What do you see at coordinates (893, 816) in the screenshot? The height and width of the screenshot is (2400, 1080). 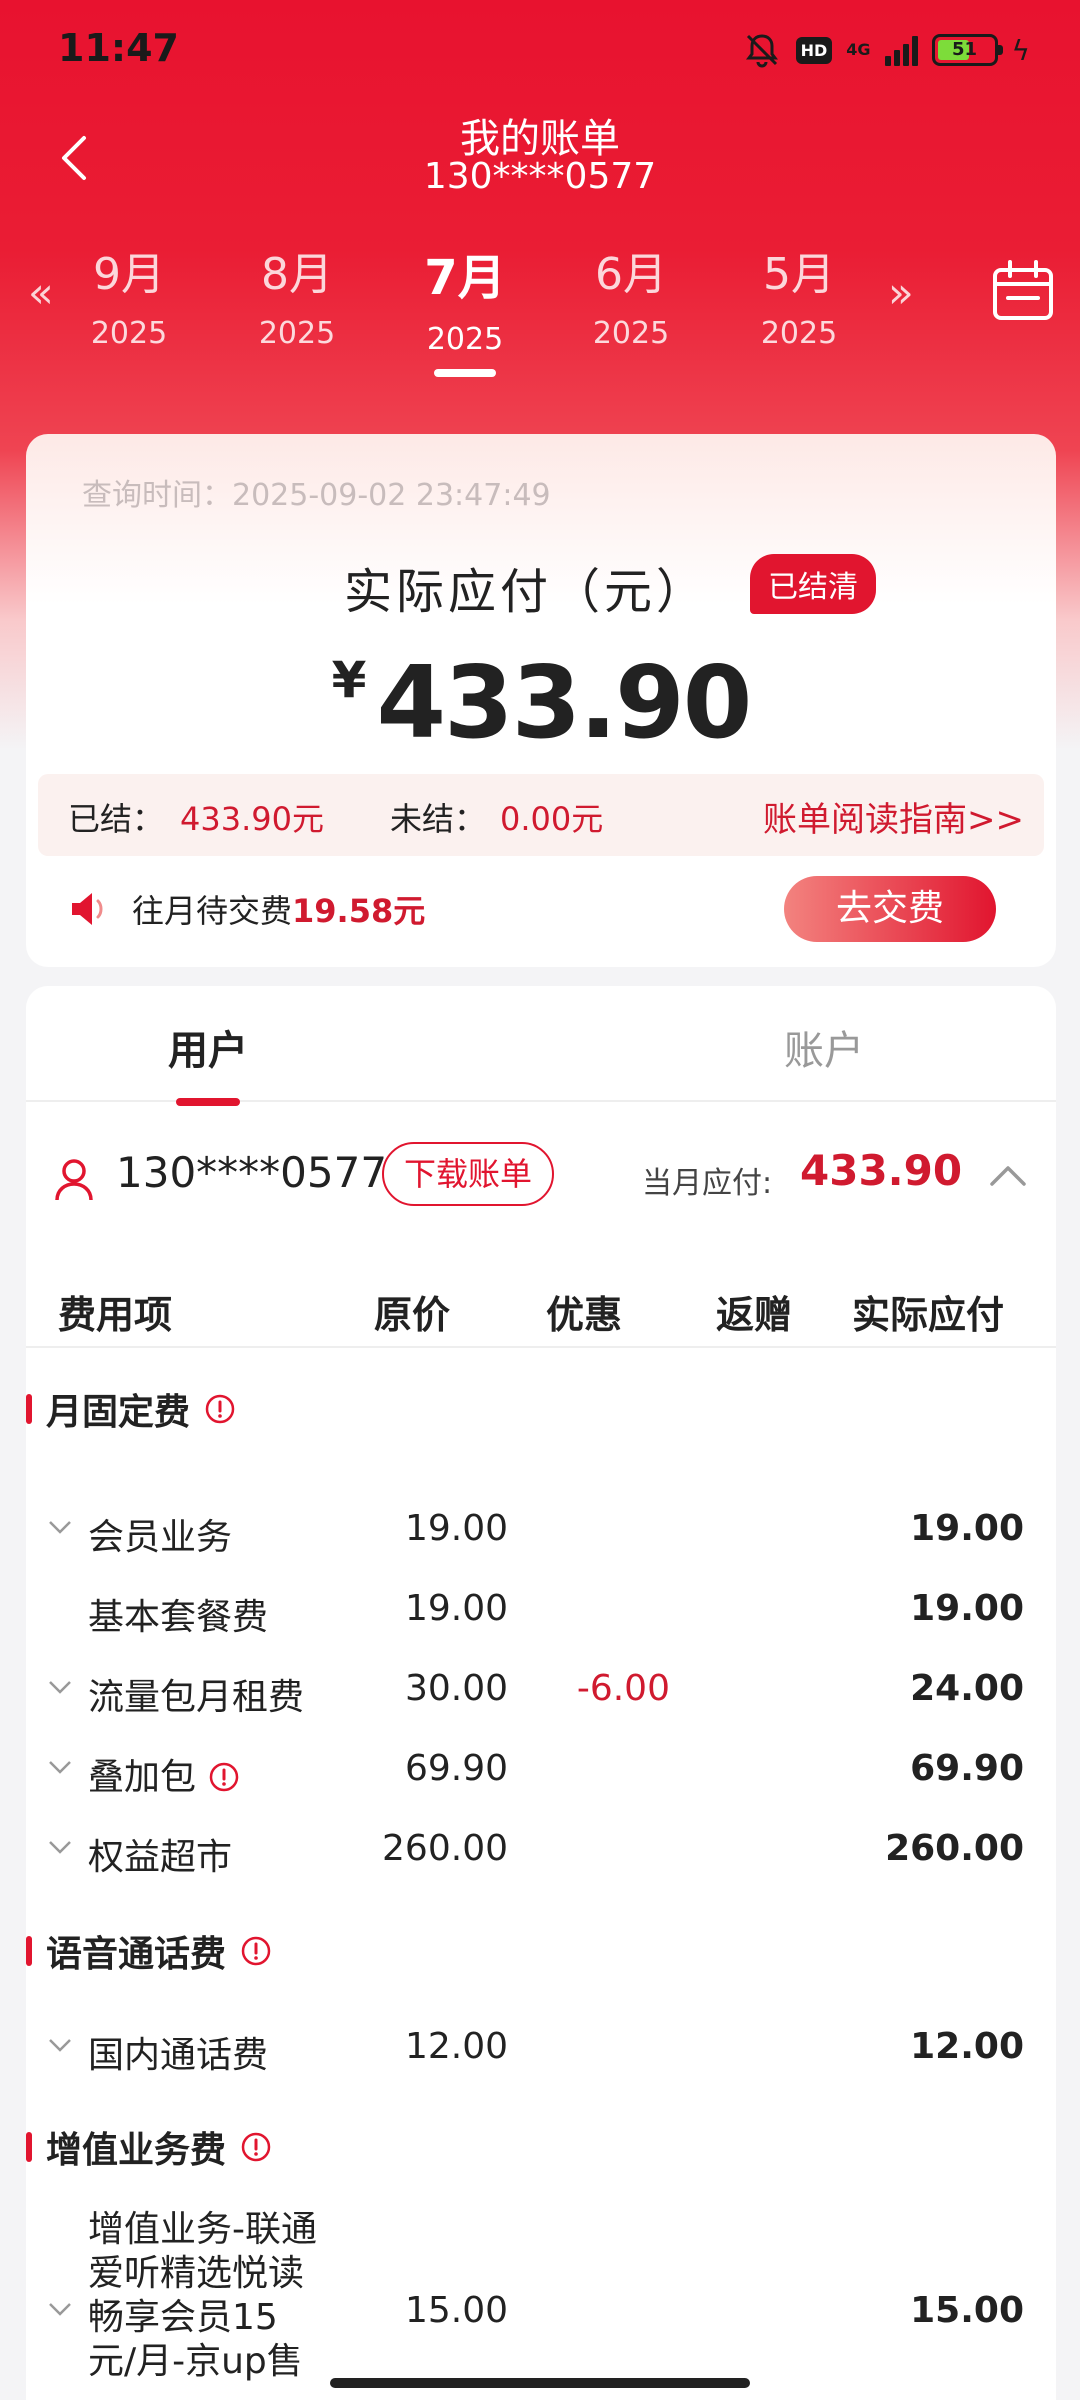 I see `bill-guide-link: 账单阅读指南>>` at bounding box center [893, 816].